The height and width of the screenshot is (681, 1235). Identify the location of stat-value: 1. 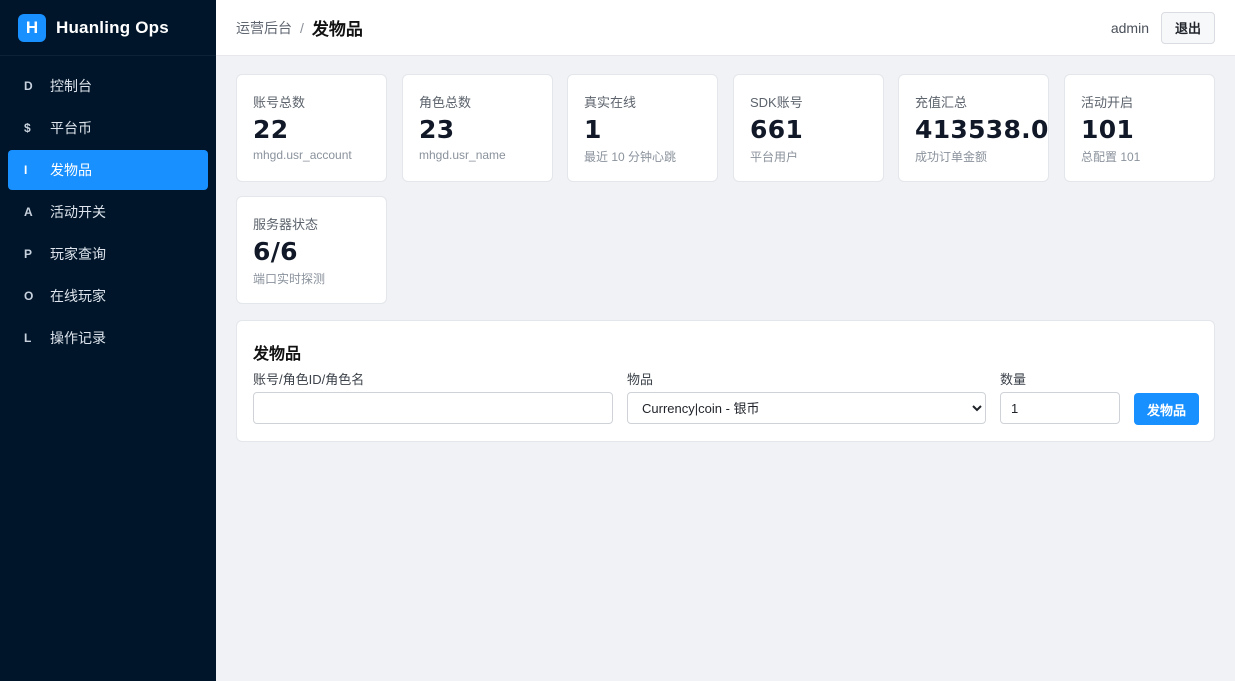
(593, 129).